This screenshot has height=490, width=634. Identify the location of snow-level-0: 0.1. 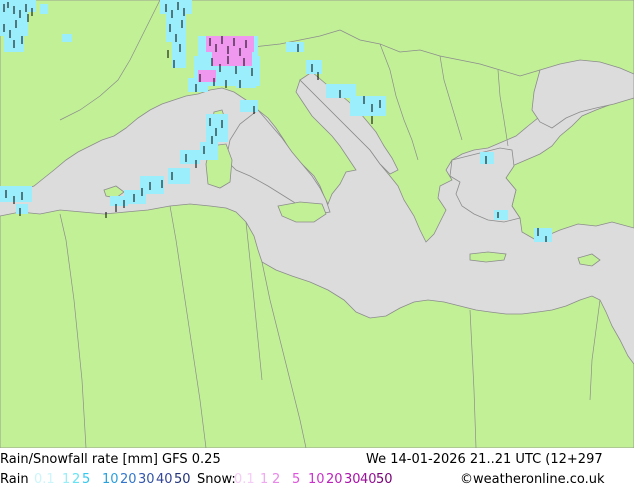
(244, 479).